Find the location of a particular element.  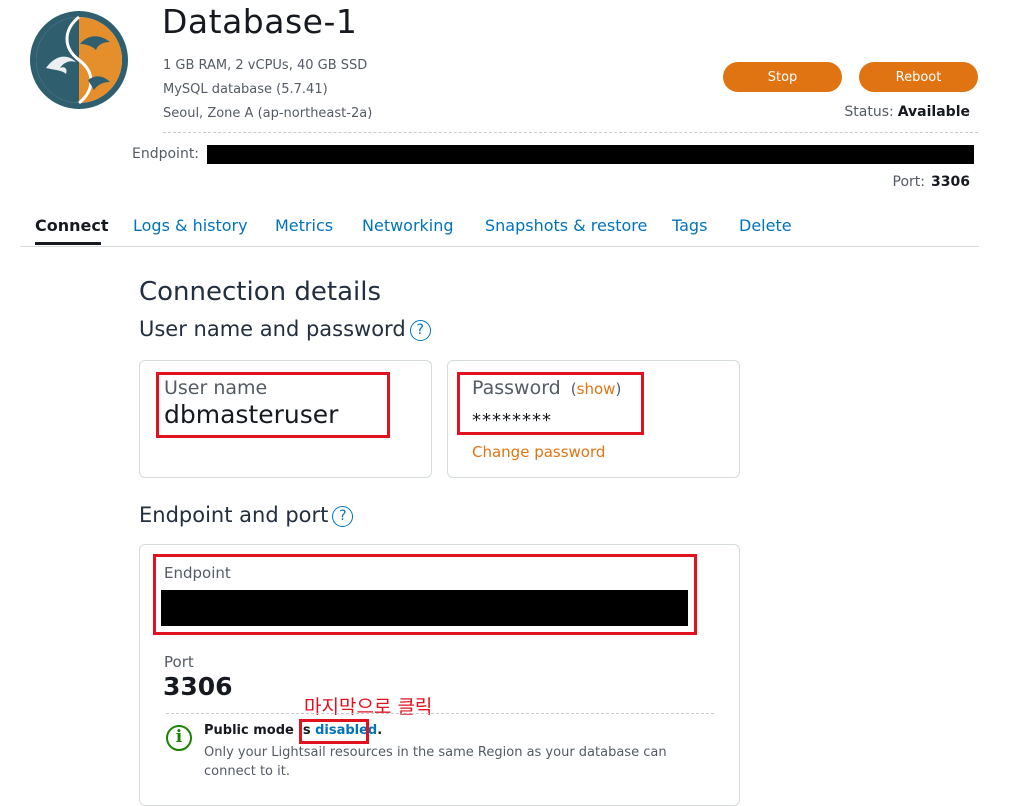

endpoint-label: Endpoint is located at coordinates (197, 573).